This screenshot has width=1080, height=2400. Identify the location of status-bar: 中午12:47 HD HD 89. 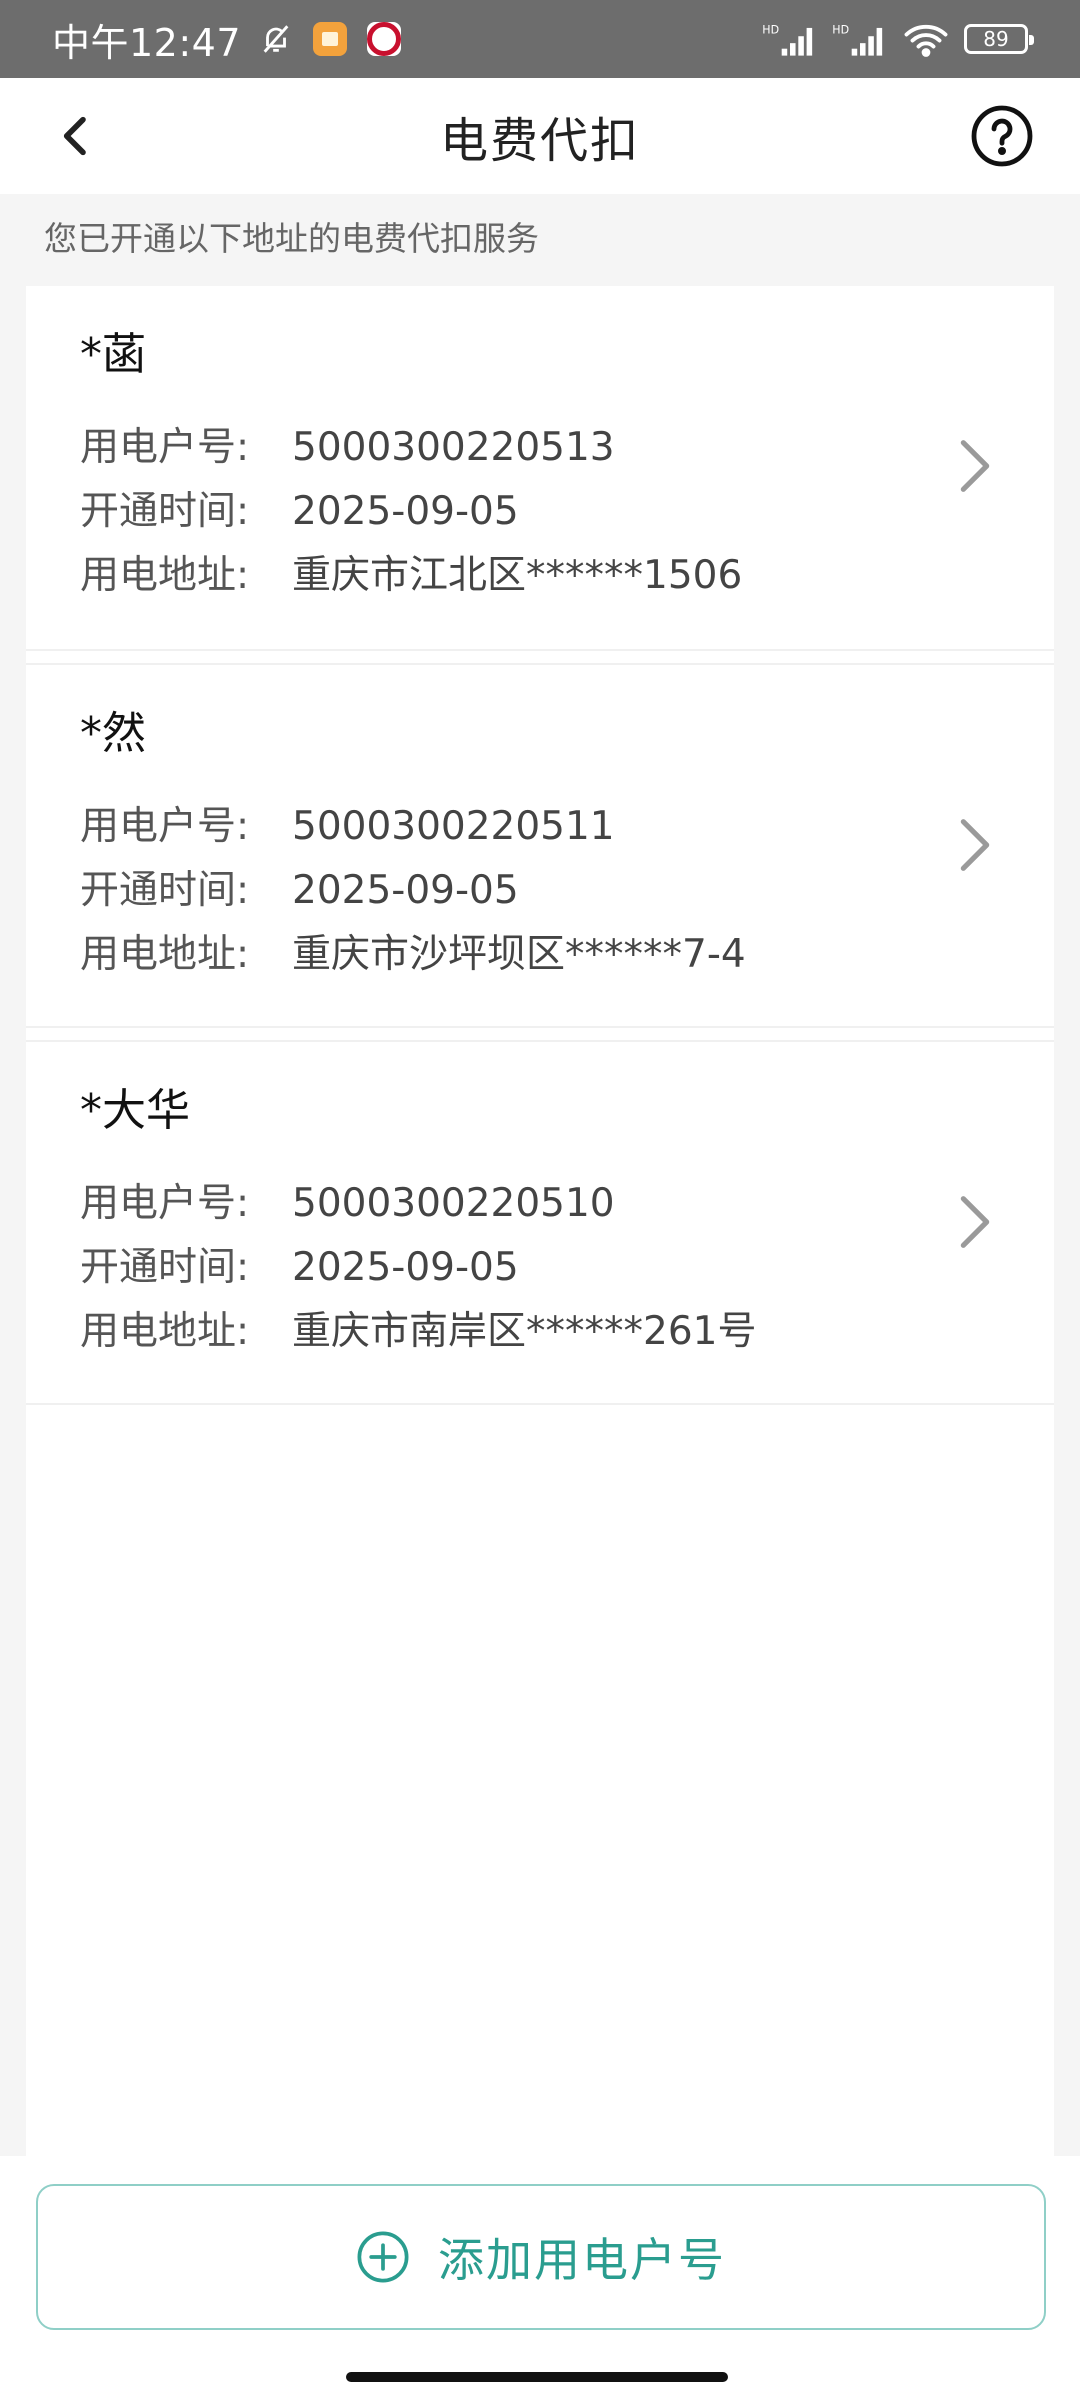
(540, 39).